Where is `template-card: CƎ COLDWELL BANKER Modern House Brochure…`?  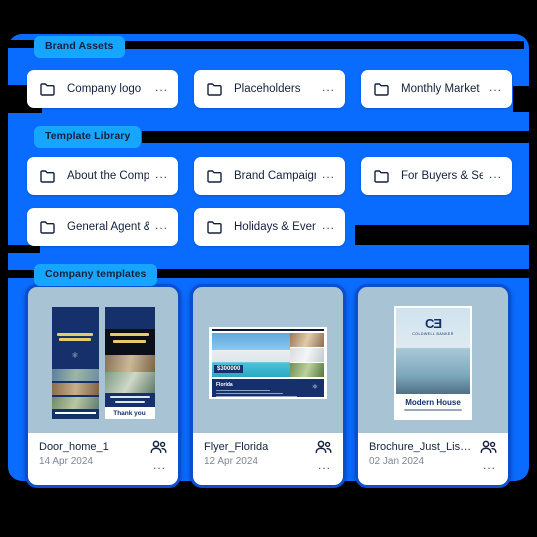 template-card: CƎ COLDWELL BANKER Modern House Brochure… is located at coordinates (433, 386).